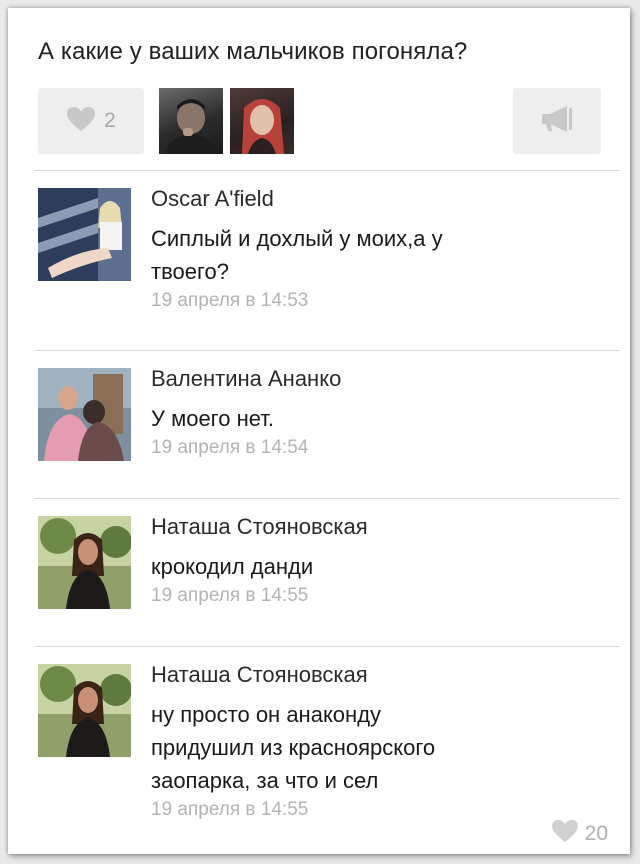 This screenshot has width=640, height=864. What do you see at coordinates (212, 418) in the screenshot?
I see `comment-text-line: У моего нет.` at bounding box center [212, 418].